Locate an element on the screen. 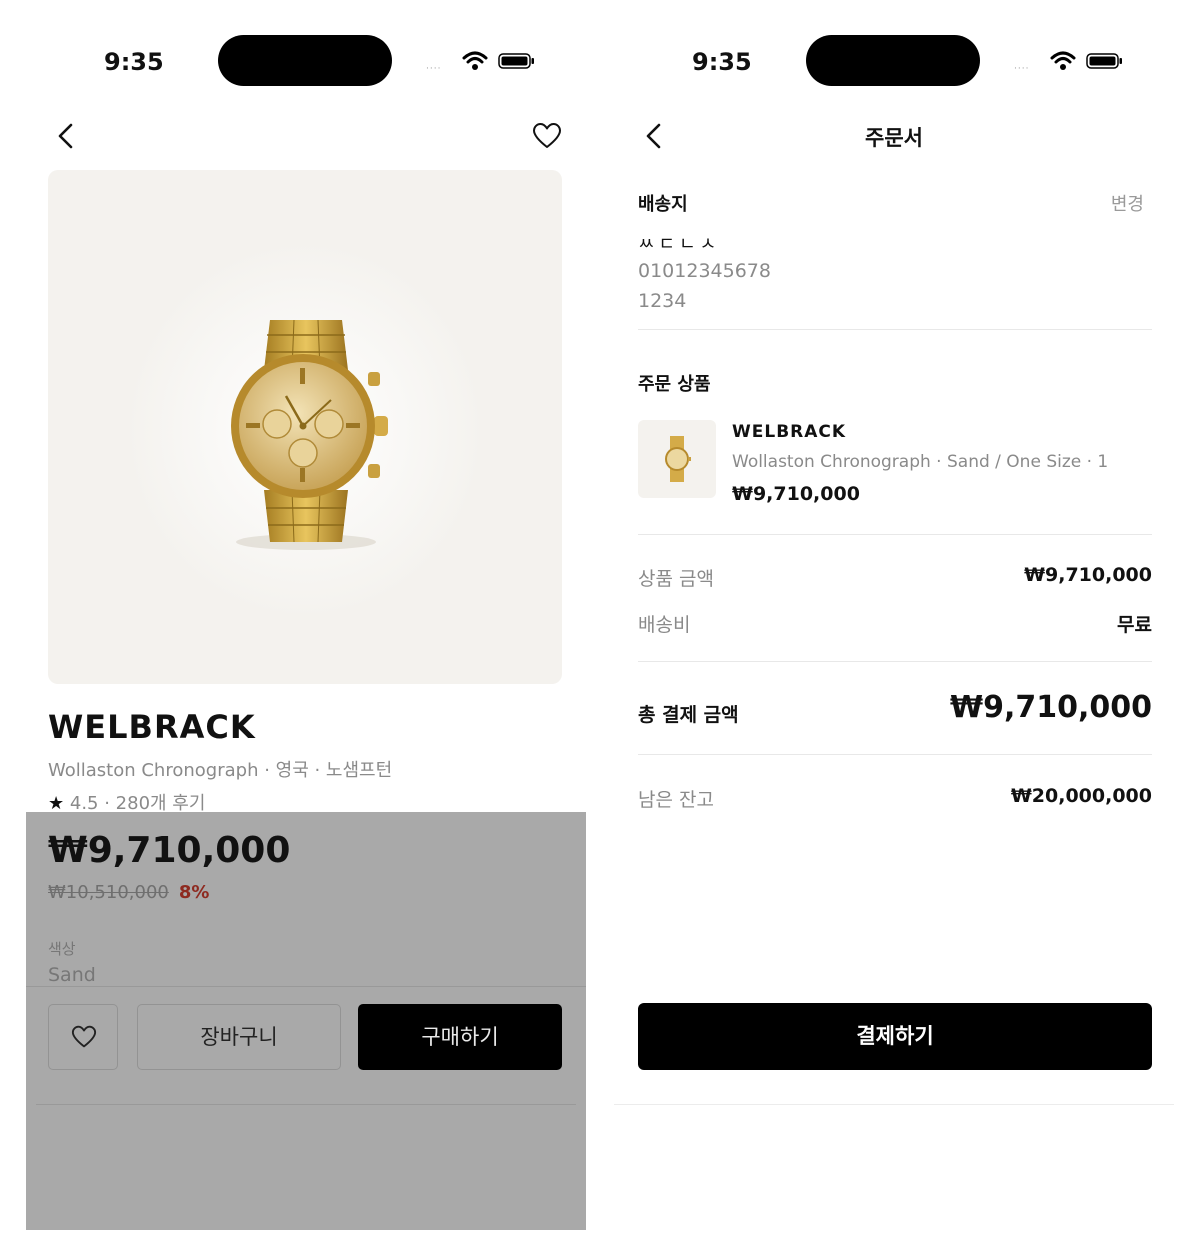  wishlist-button is located at coordinates (83, 1037).